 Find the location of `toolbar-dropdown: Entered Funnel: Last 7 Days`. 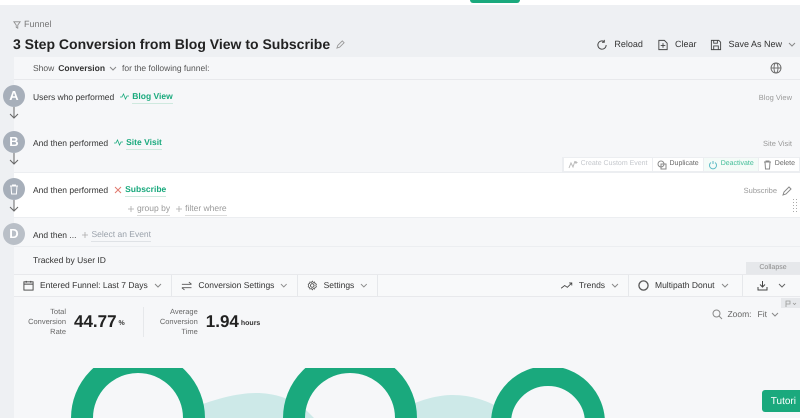

toolbar-dropdown: Entered Funnel: Last 7 Days is located at coordinates (93, 285).